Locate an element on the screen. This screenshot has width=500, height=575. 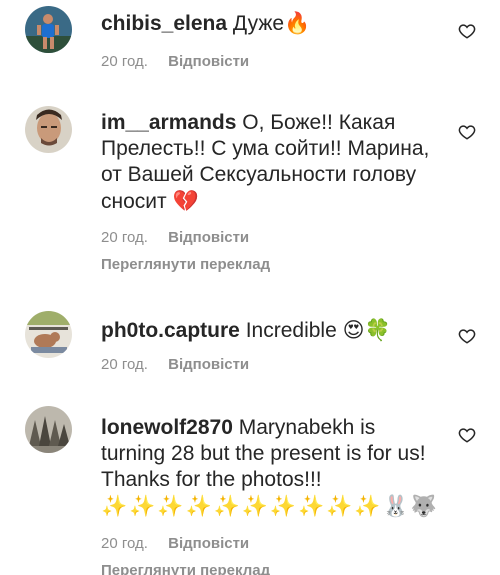
comment-emoji: 💔 is located at coordinates (185, 201).